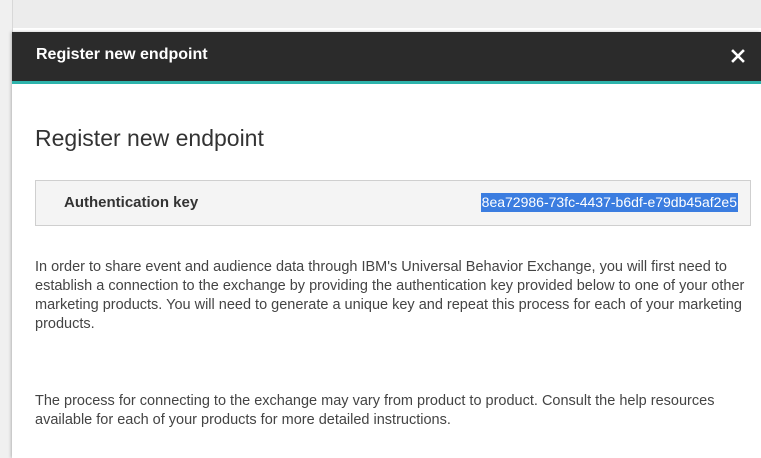  Describe the element at coordinates (149, 138) in the screenshot. I see `body-title: Register new endpoint` at that location.